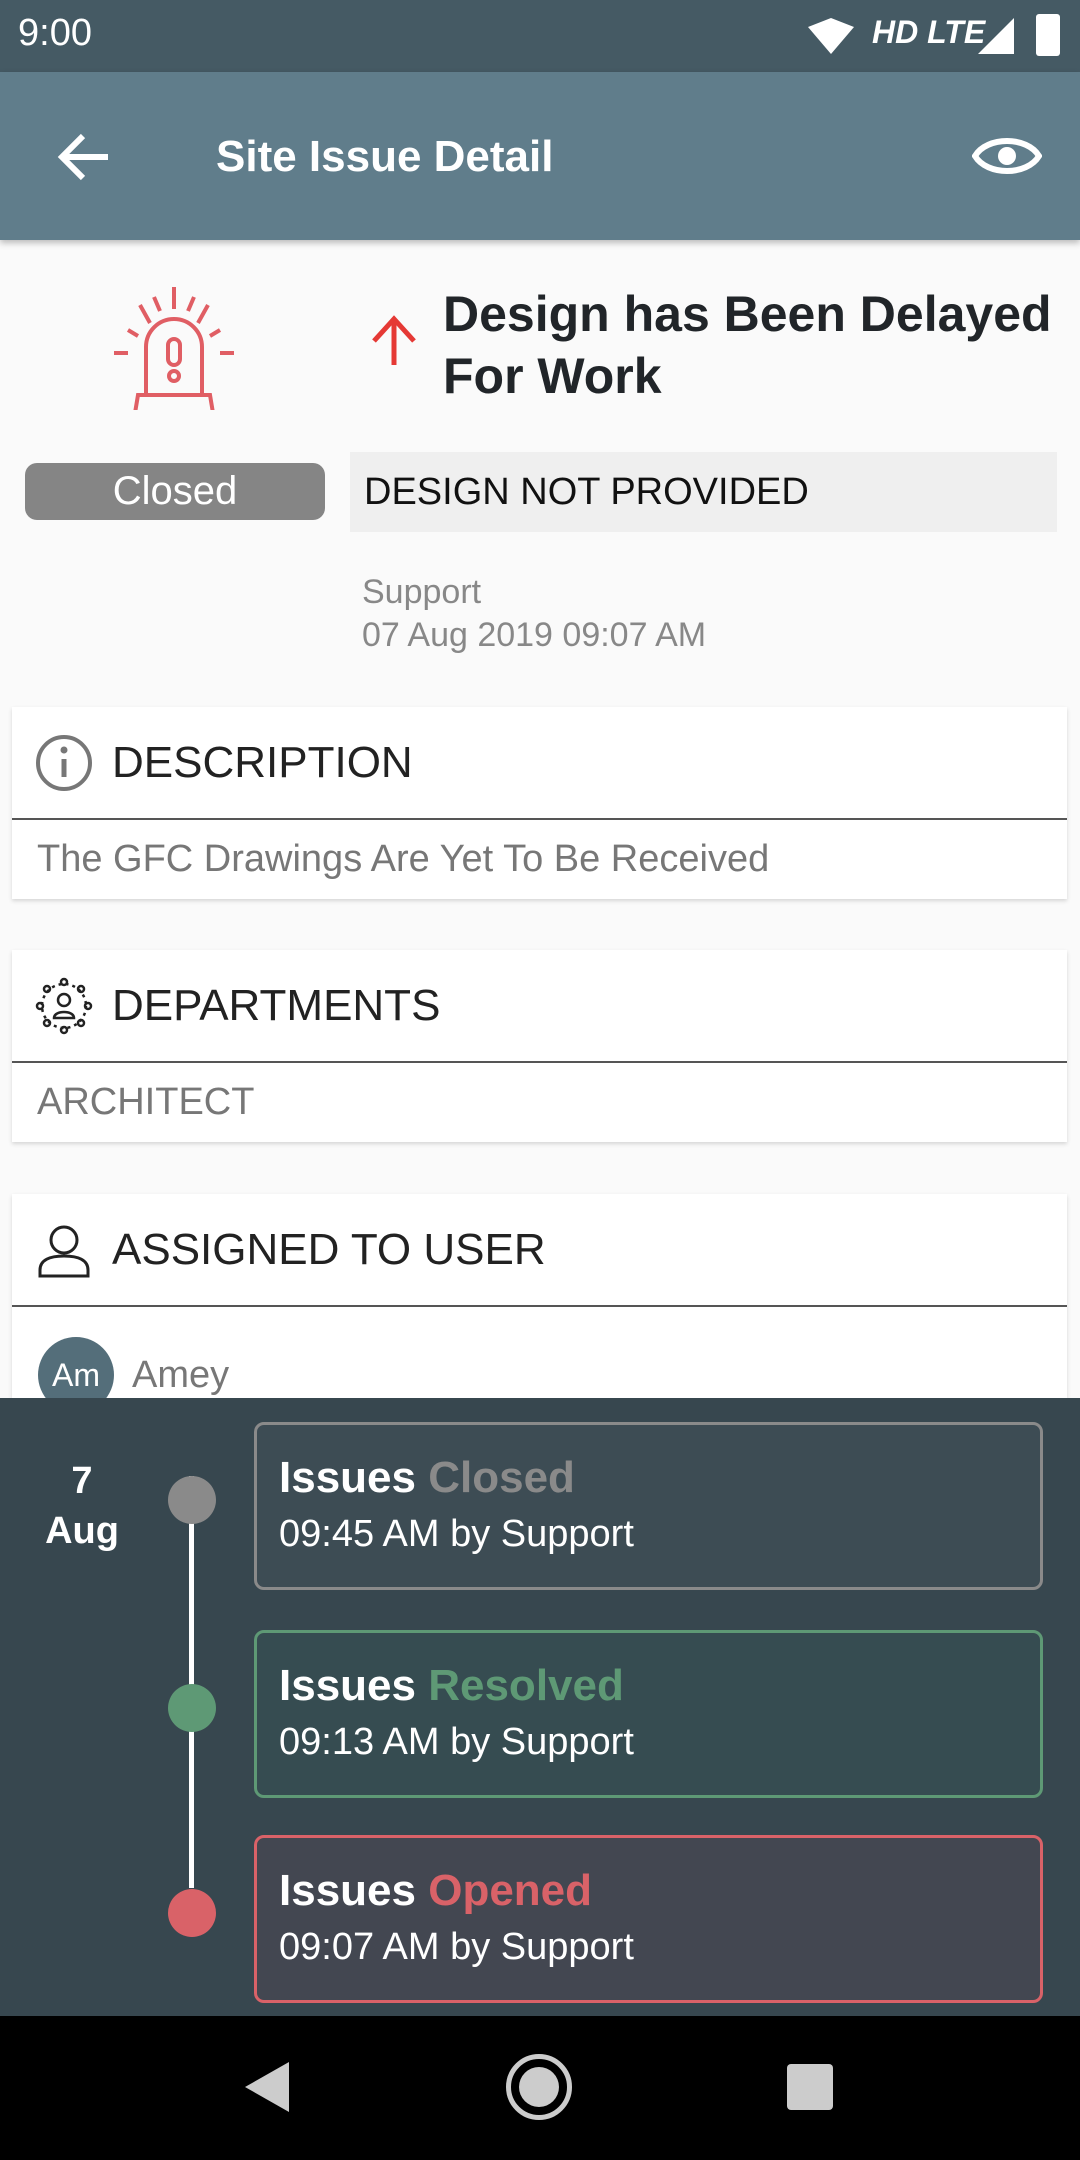 This screenshot has width=1080, height=2160. What do you see at coordinates (1007, 156) in the screenshot?
I see `eye-icon` at bounding box center [1007, 156].